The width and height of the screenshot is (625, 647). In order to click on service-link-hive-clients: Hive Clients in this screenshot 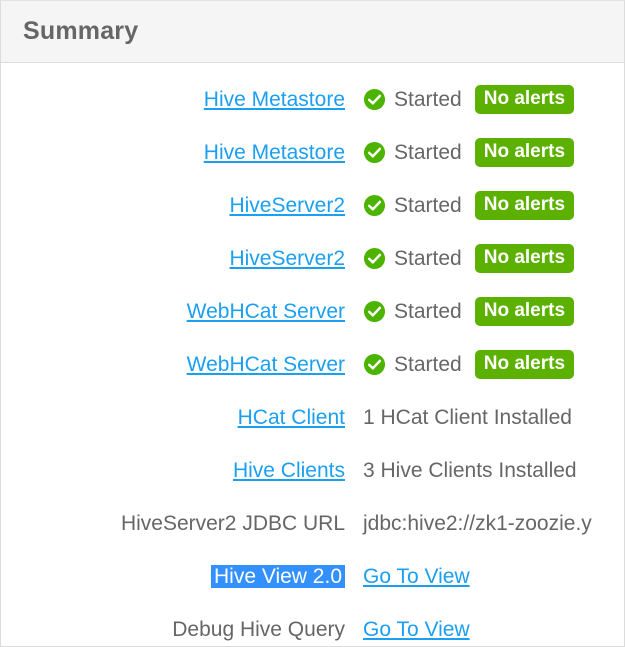, I will do `click(289, 470)`.